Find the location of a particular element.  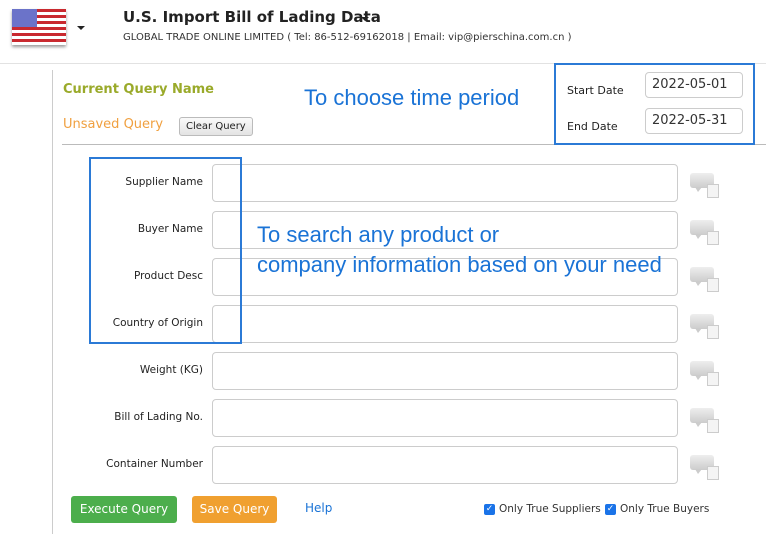

query-name: Unsaved Query is located at coordinates (113, 124).